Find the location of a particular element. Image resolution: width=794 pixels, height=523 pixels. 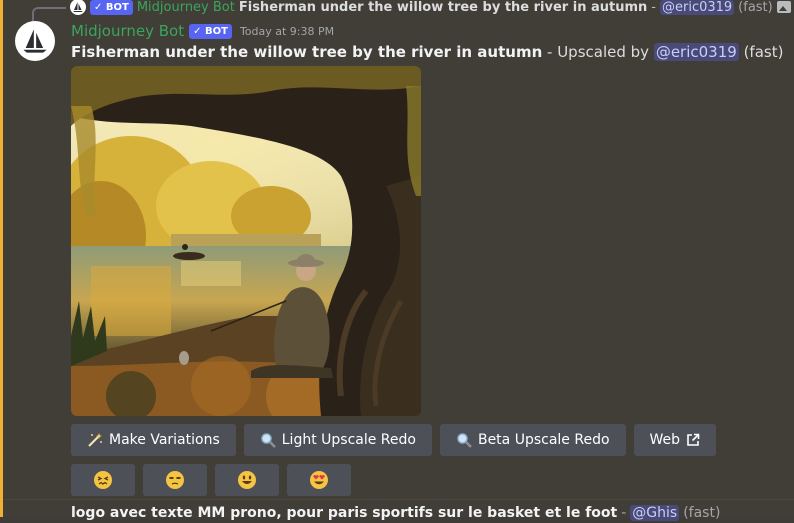

username: Midjourney Bot is located at coordinates (127, 31).